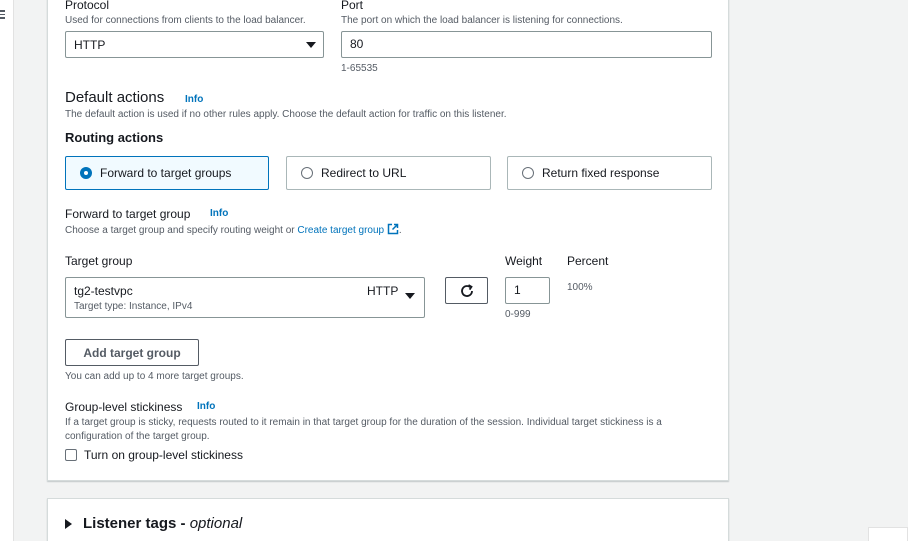  I want to click on radio-selected-icon, so click(86, 173).